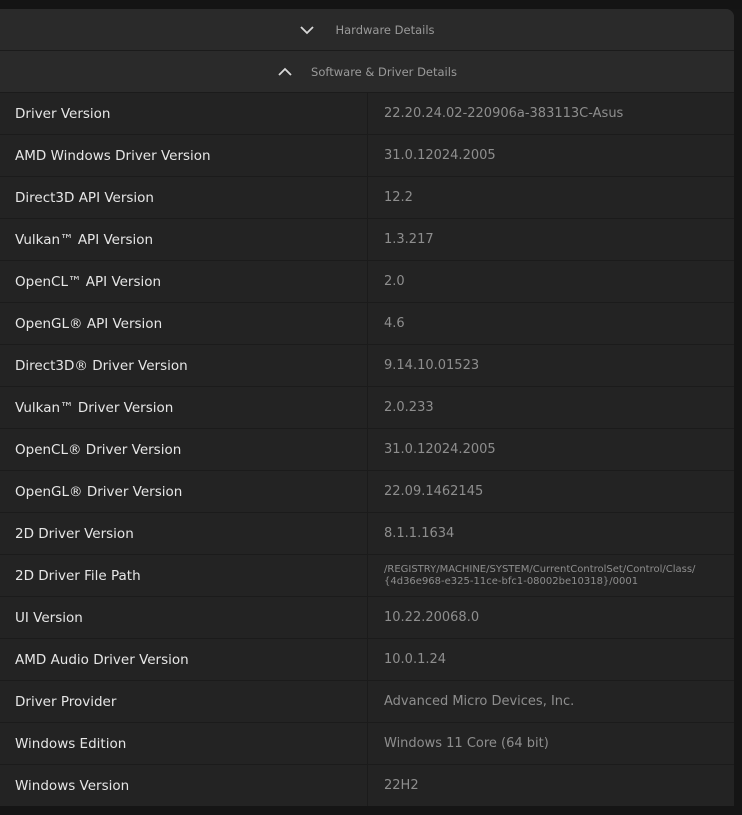 This screenshot has width=742, height=815. Describe the element at coordinates (184, 155) in the screenshot. I see `row-label: AMD Windows Driver Version` at that location.